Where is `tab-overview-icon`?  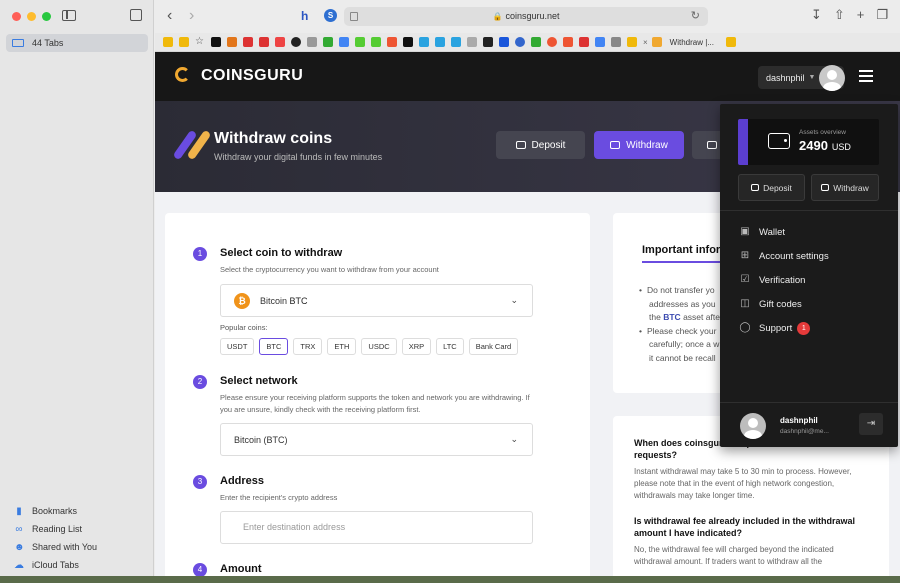 tab-overview-icon is located at coordinates (136, 15).